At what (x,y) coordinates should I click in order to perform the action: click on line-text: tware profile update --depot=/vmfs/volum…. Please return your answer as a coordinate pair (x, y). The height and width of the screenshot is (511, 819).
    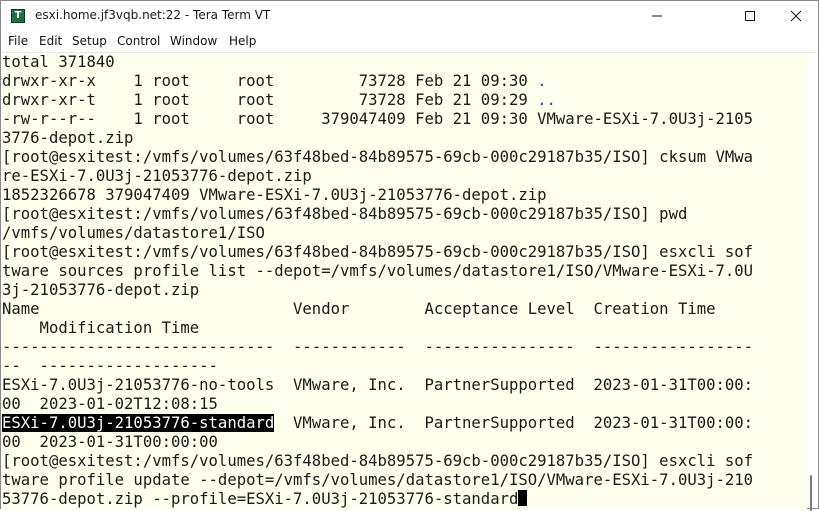
    Looking at the image, I should click on (378, 480).